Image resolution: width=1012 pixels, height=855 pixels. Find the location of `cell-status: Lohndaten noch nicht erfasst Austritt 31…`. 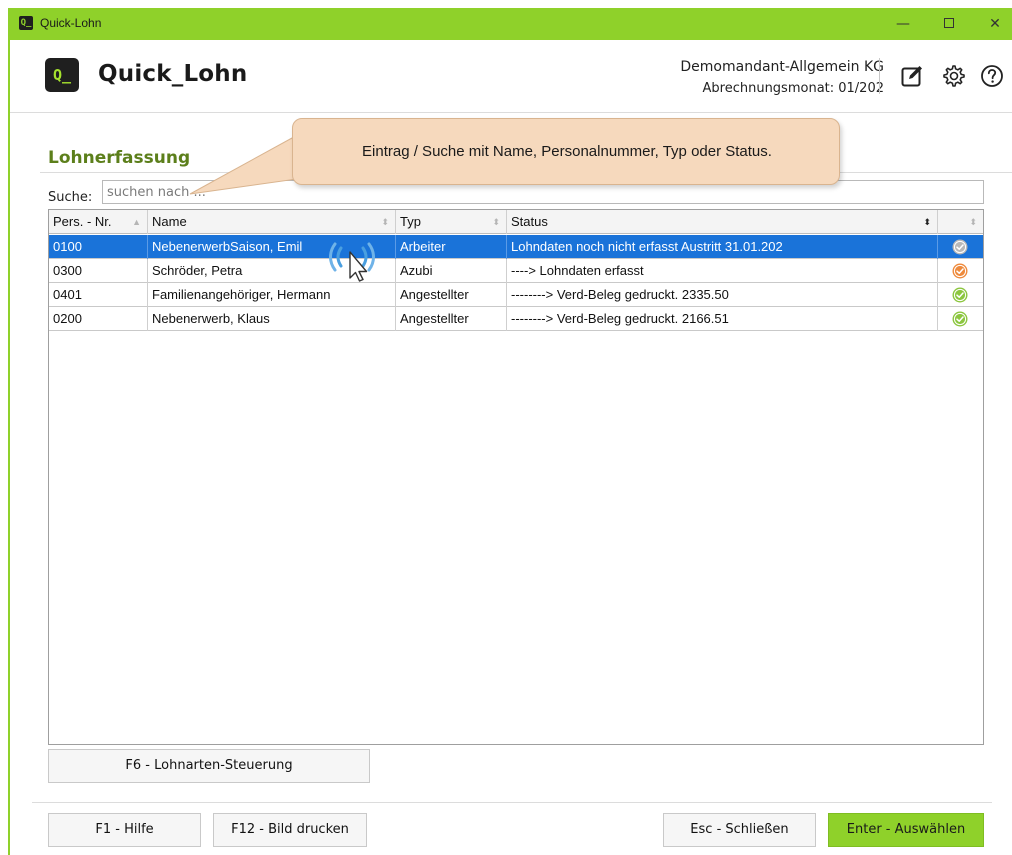

cell-status: Lohndaten noch nicht erfasst Austritt 31… is located at coordinates (722, 247).